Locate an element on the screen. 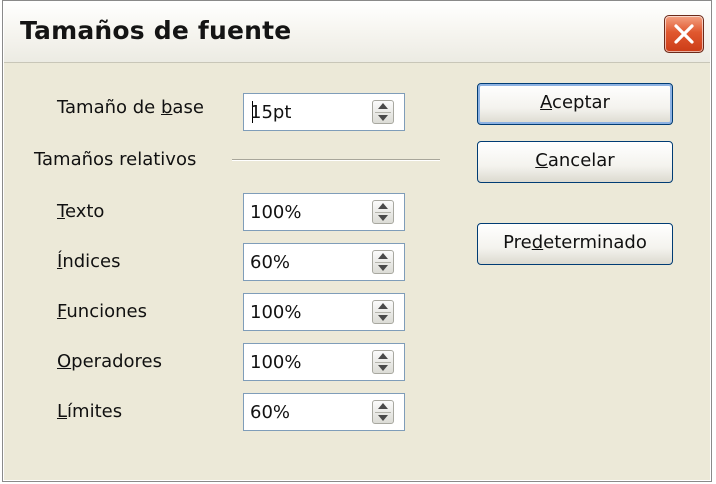 This screenshot has width=716, height=484. operators-size-value: 100% is located at coordinates (275, 362).